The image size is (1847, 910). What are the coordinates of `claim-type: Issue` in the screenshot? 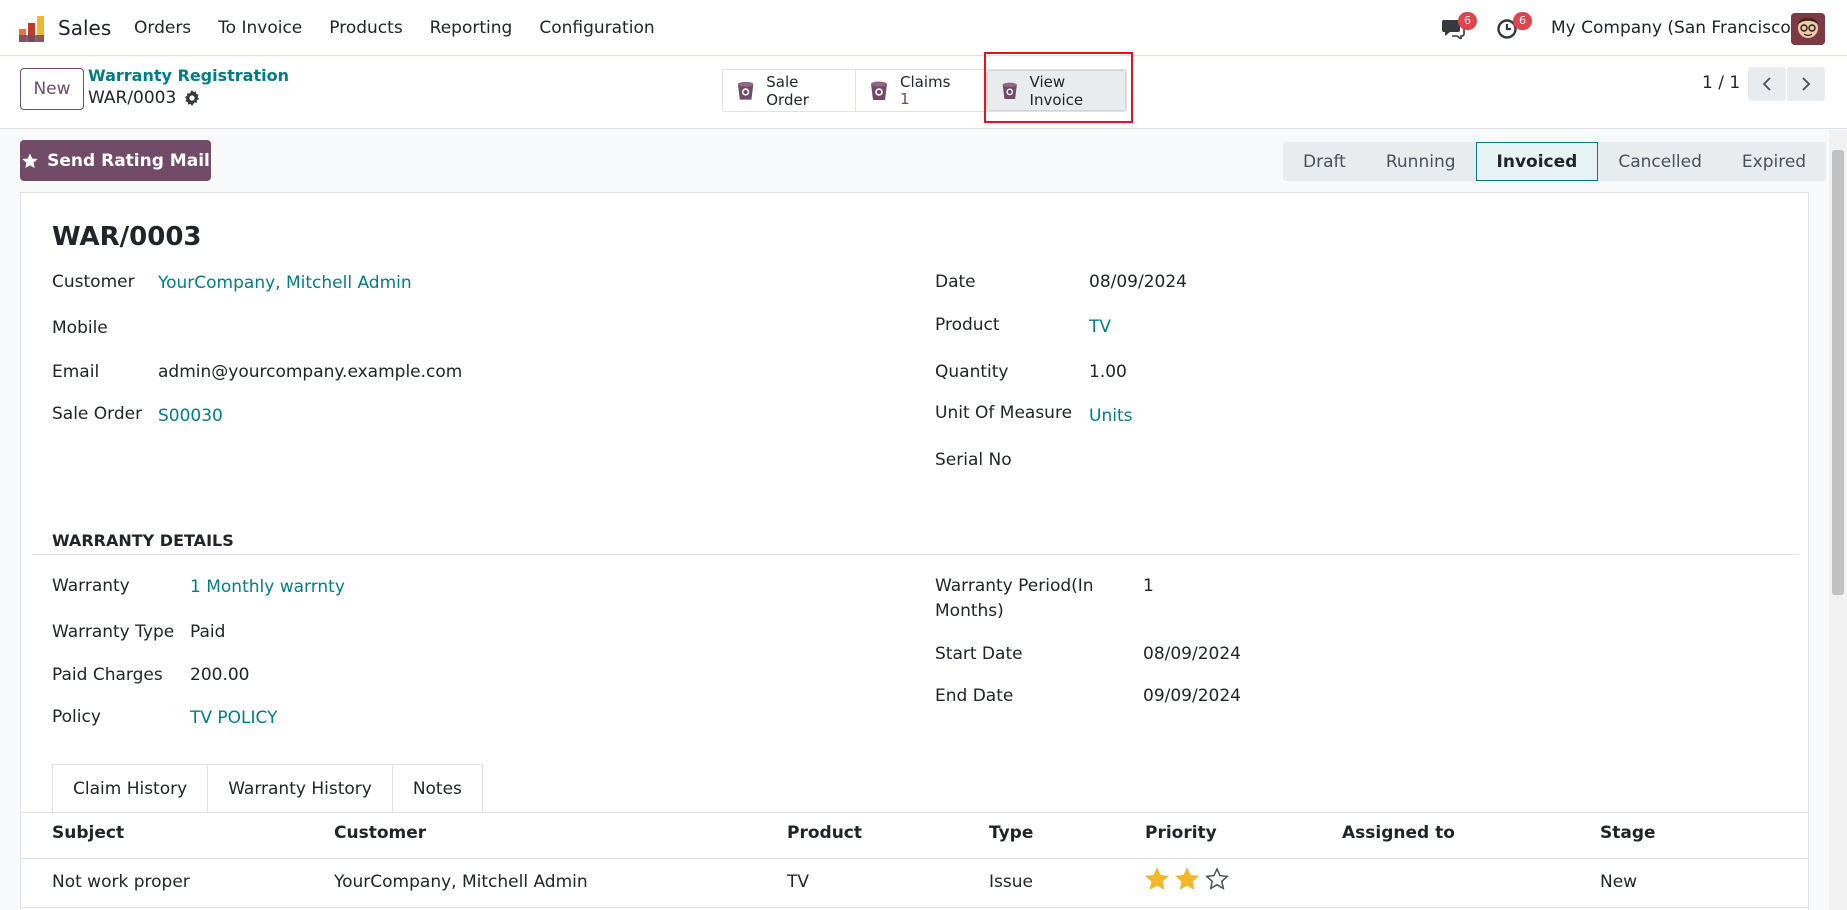 It's located at (1011, 882).